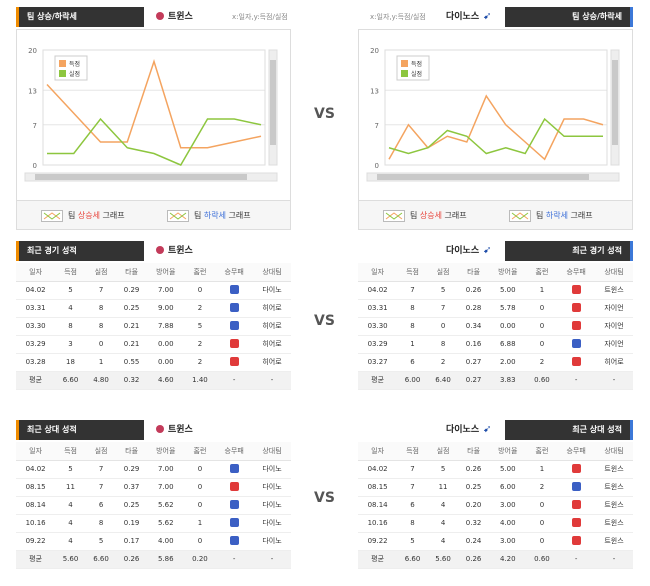  I want to click on axis-label: x:일자,y:득점/실점, so click(398, 17).